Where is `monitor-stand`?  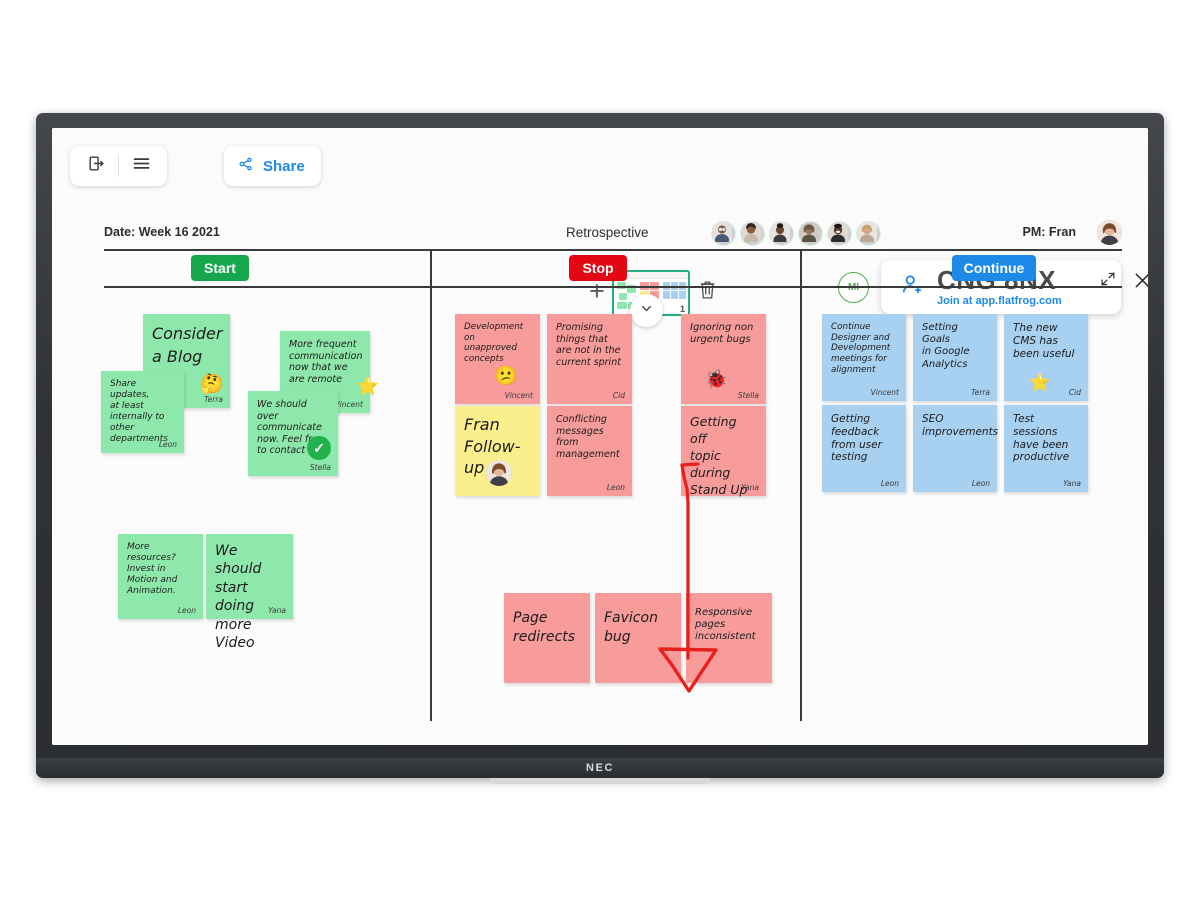 monitor-stand is located at coordinates (600, 781).